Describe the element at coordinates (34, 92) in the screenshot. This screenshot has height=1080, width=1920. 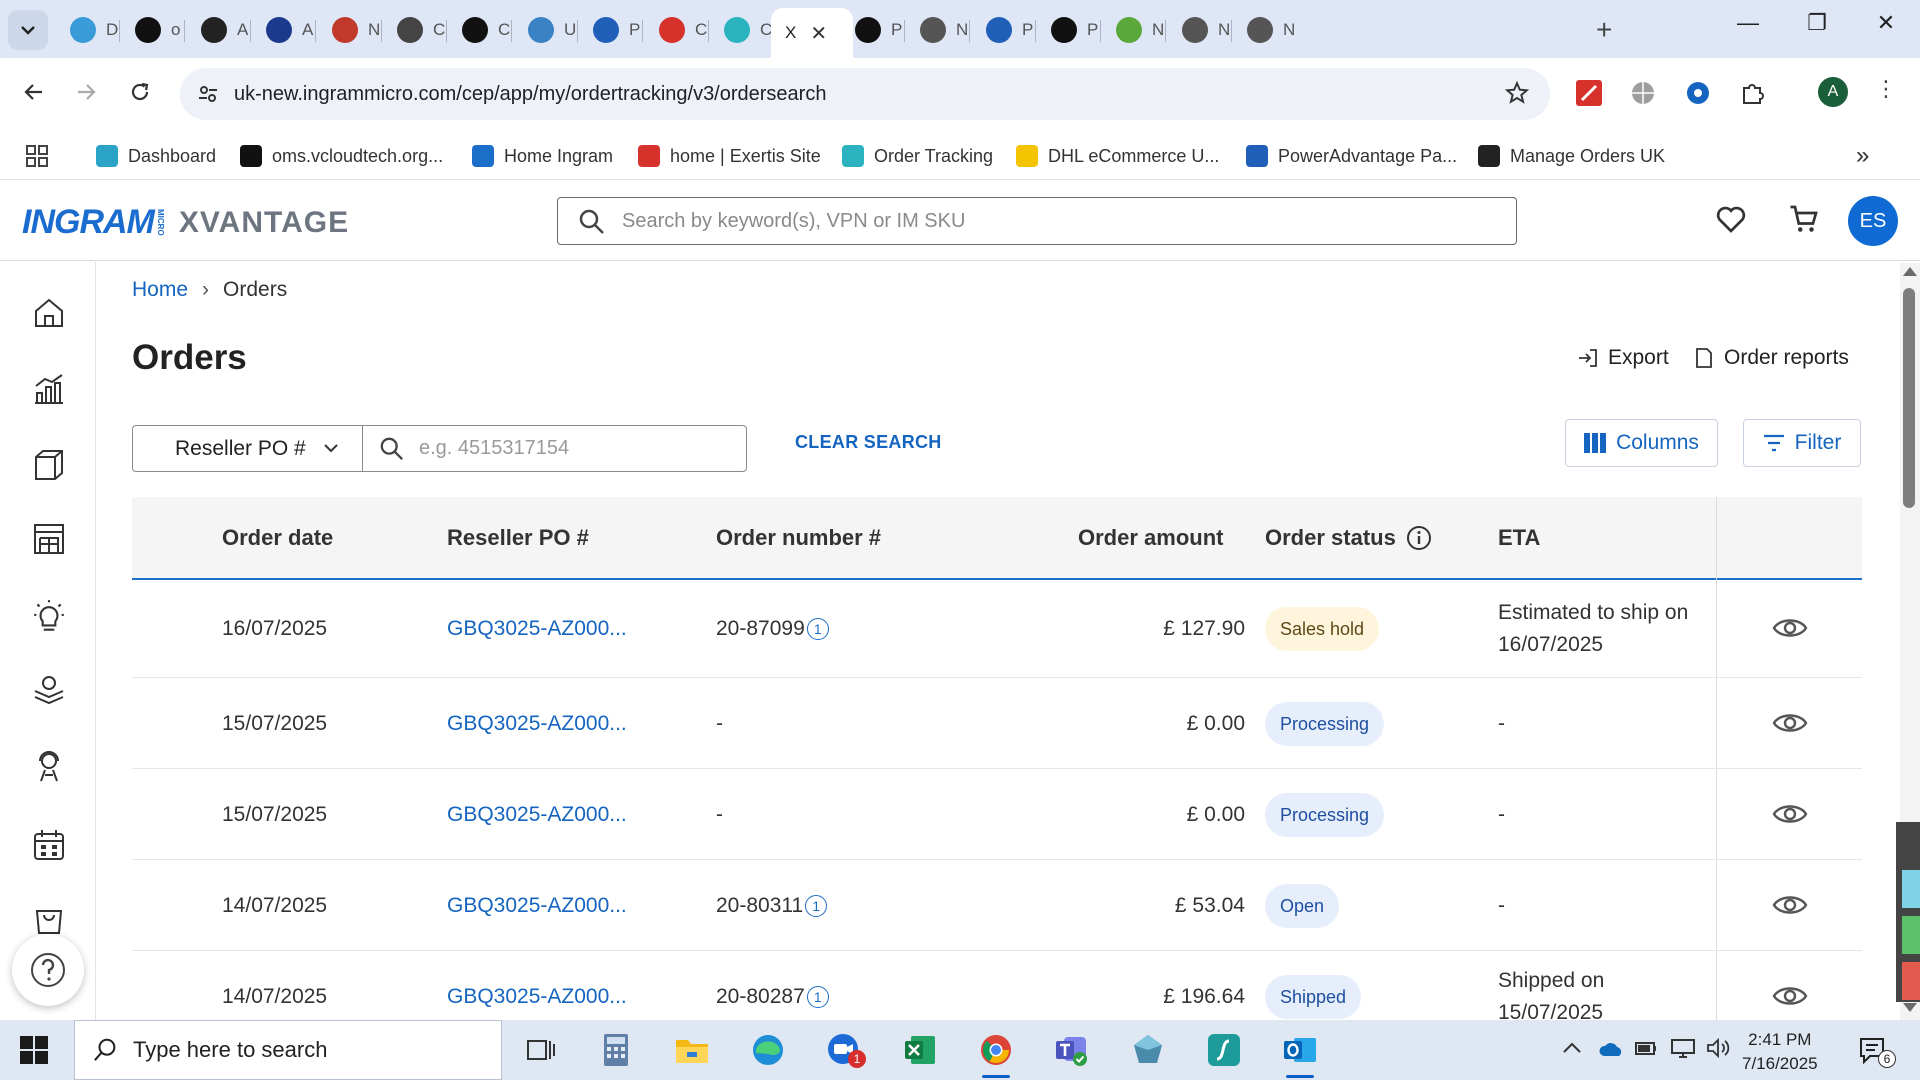
I see `back-button` at that location.